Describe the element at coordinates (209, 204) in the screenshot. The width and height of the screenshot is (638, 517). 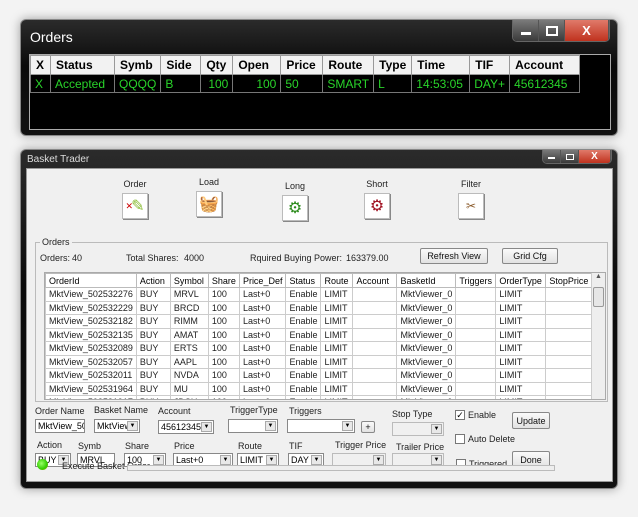
I see `basket-icon: 🧺` at that location.